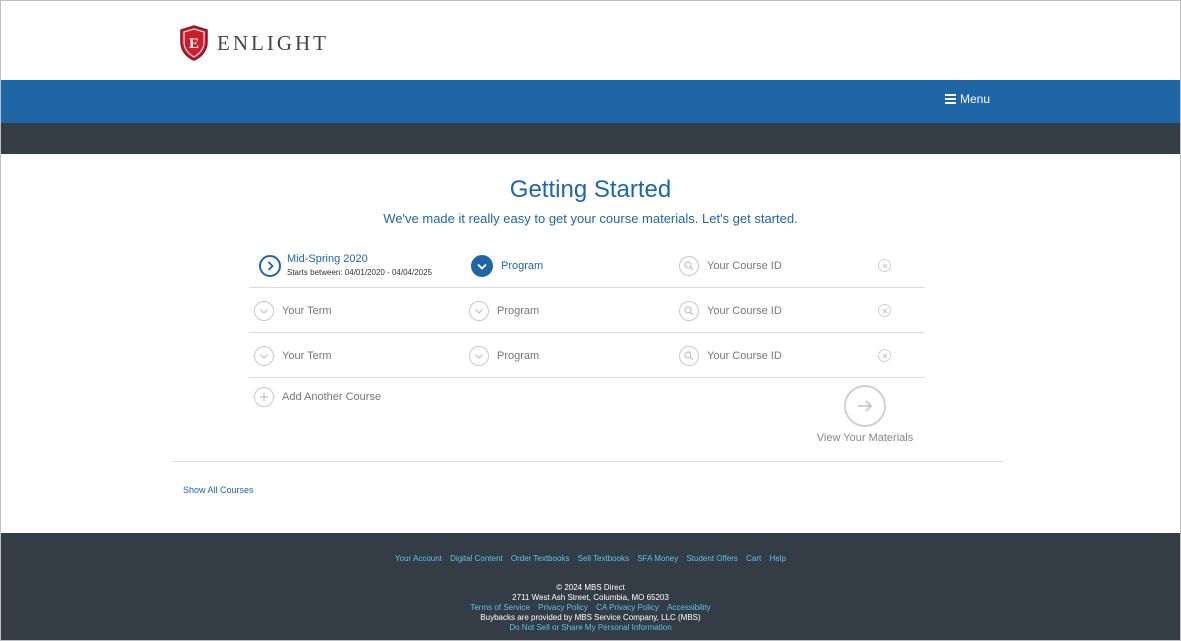 Image resolution: width=1181 pixels, height=641 pixels. Describe the element at coordinates (359, 272) in the screenshot. I see `term-dates: Starts between: 04/01/2020 - 04/04/2025` at that location.